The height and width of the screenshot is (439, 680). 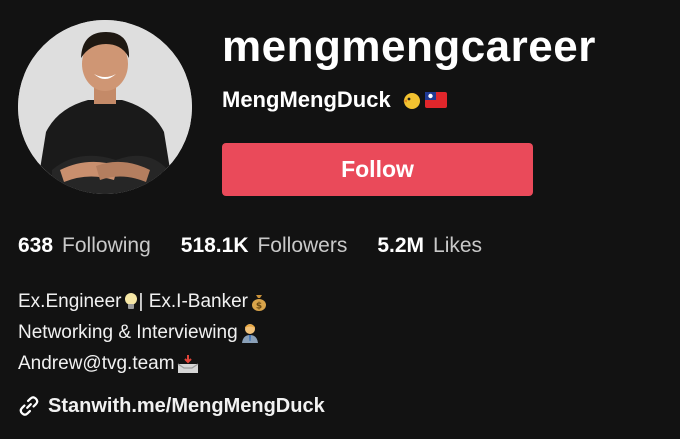 I want to click on profile-link-text: Stanwith.me/MengMengDuck, so click(x=186, y=406).